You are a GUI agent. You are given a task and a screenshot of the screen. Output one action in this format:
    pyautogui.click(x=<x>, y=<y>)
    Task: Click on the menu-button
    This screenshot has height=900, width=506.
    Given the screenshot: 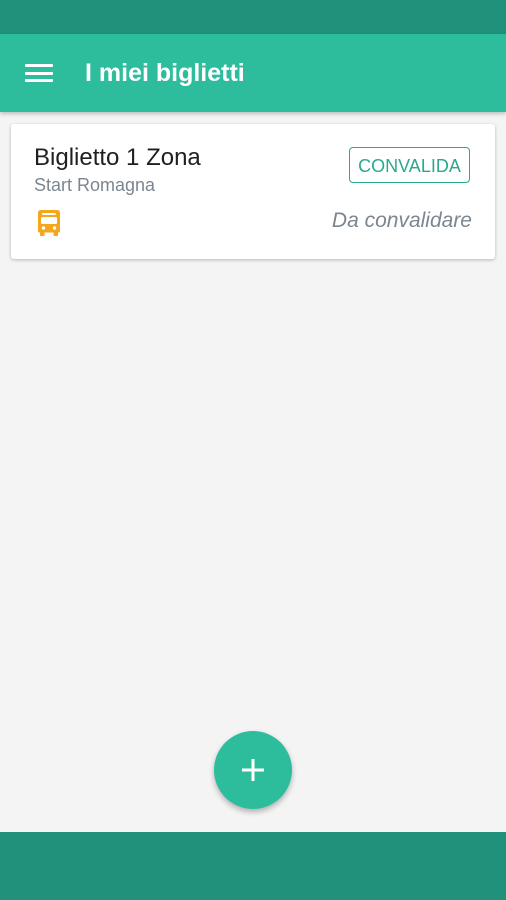 What is the action you would take?
    pyautogui.click(x=39, y=73)
    